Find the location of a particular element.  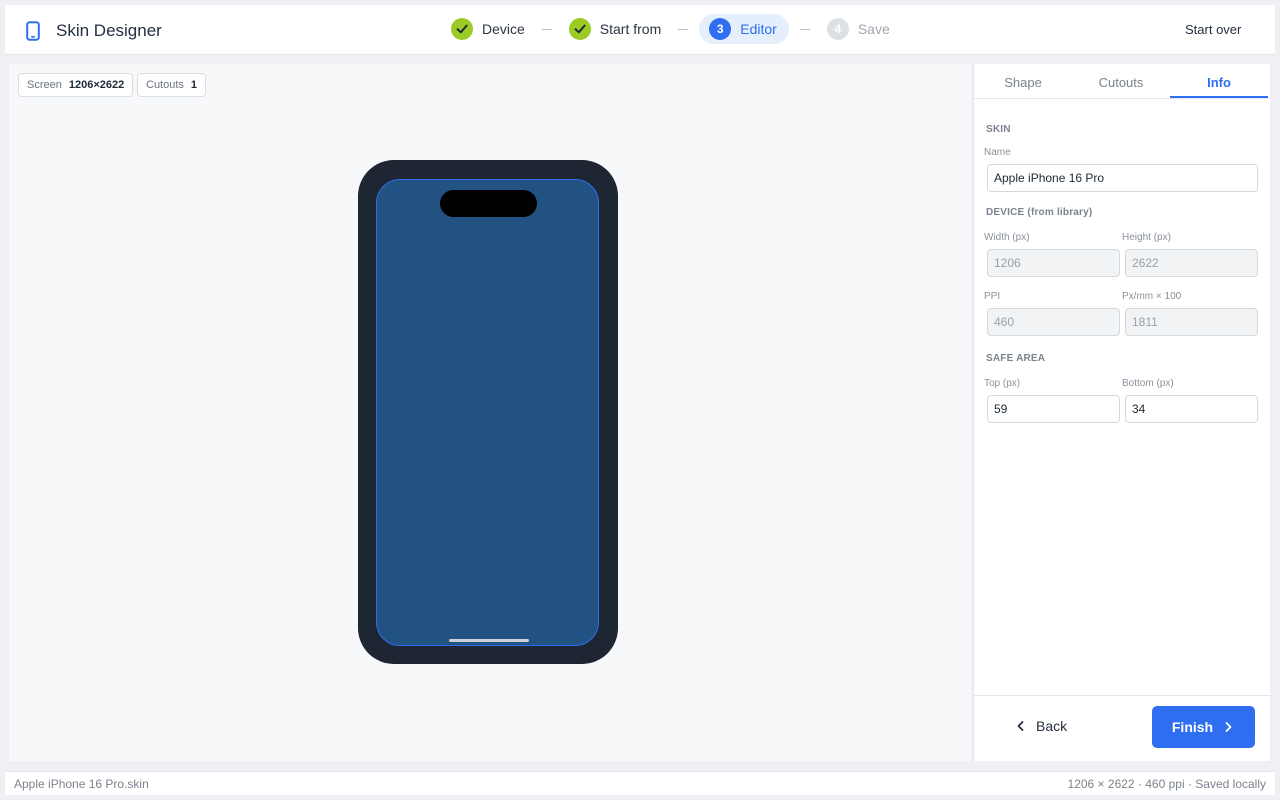

home-indicator is located at coordinates (489, 640).